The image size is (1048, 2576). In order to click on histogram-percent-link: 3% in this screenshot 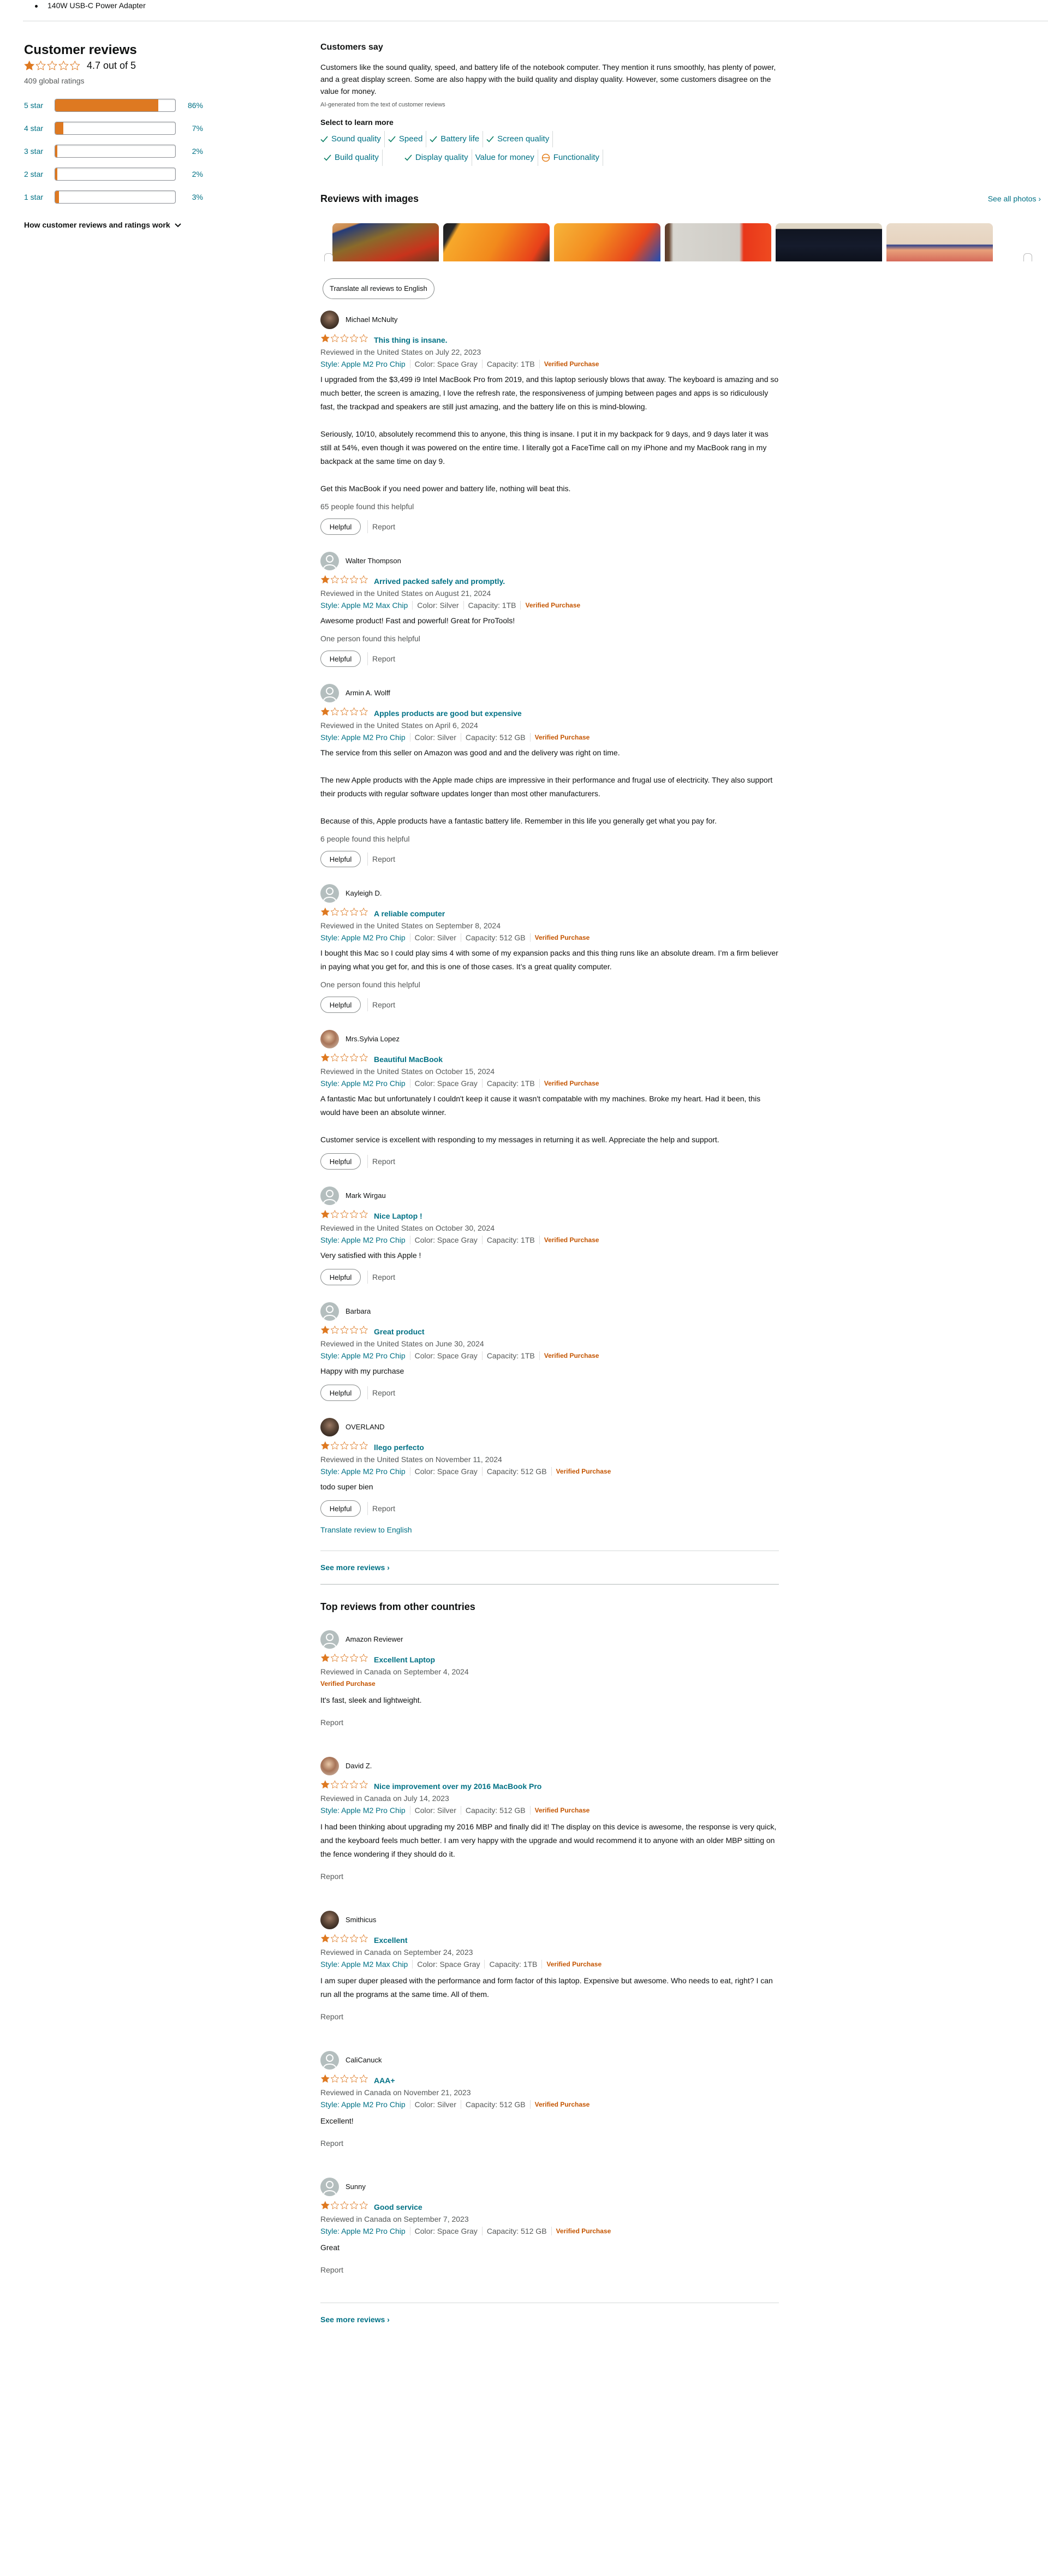, I will do `click(189, 197)`.